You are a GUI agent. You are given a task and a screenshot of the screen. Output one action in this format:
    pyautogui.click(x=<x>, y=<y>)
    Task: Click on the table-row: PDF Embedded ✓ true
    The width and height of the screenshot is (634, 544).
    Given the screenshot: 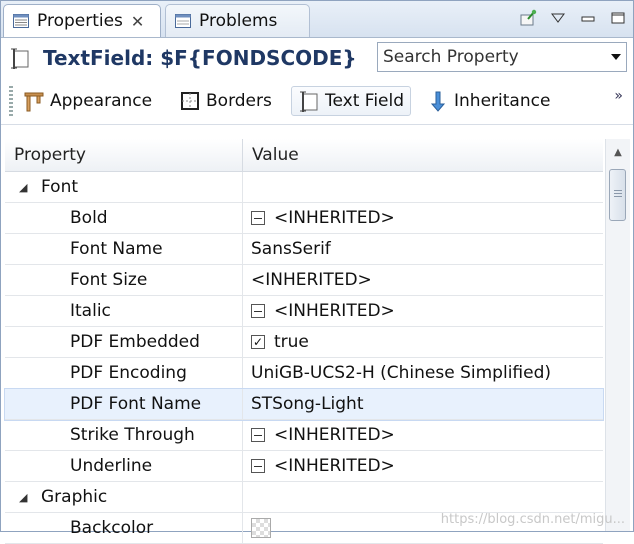 What is the action you would take?
    pyautogui.click(x=304, y=342)
    